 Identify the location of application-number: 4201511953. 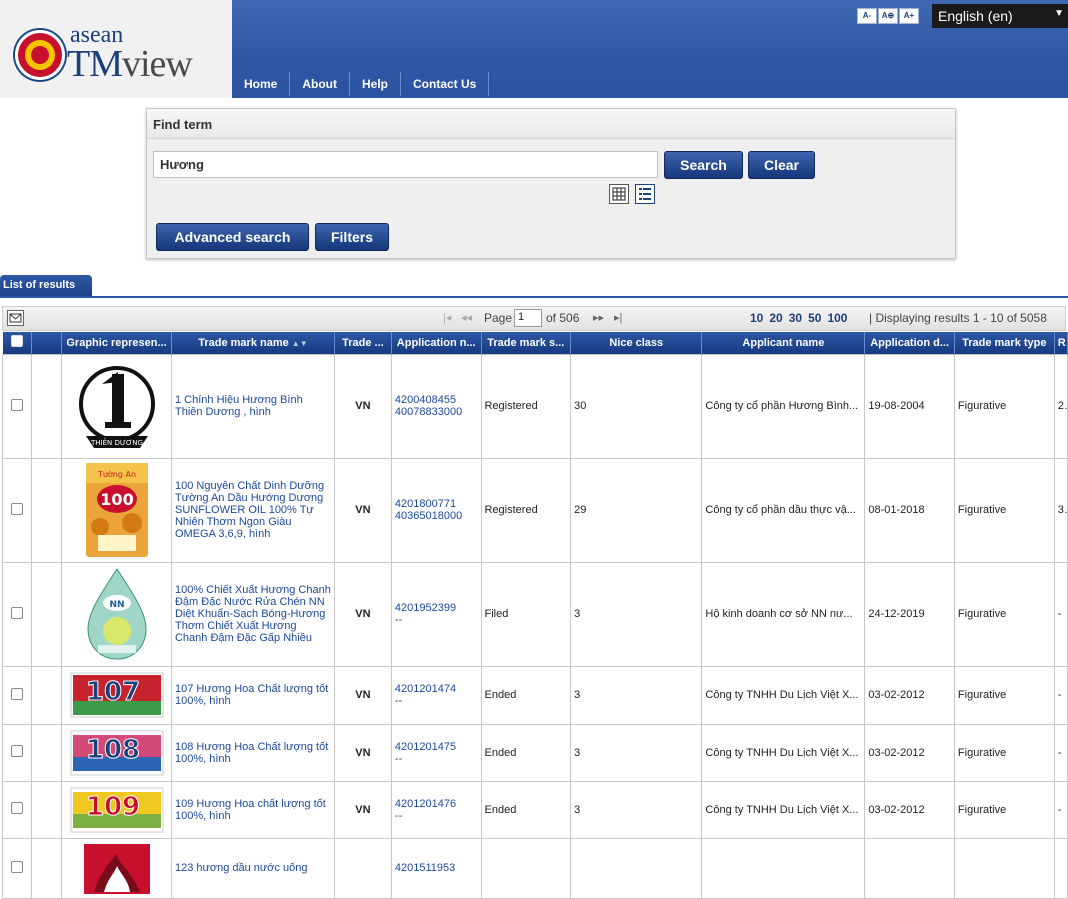
(436, 868).